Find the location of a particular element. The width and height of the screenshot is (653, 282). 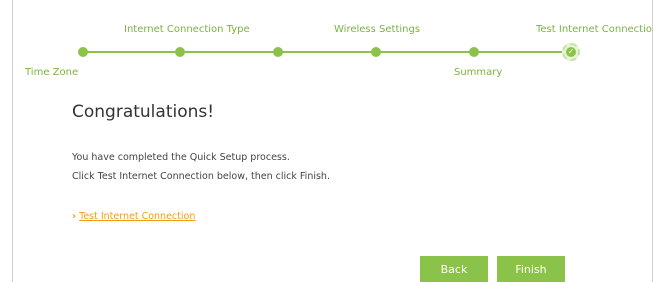

back-button: Back is located at coordinates (454, 269).